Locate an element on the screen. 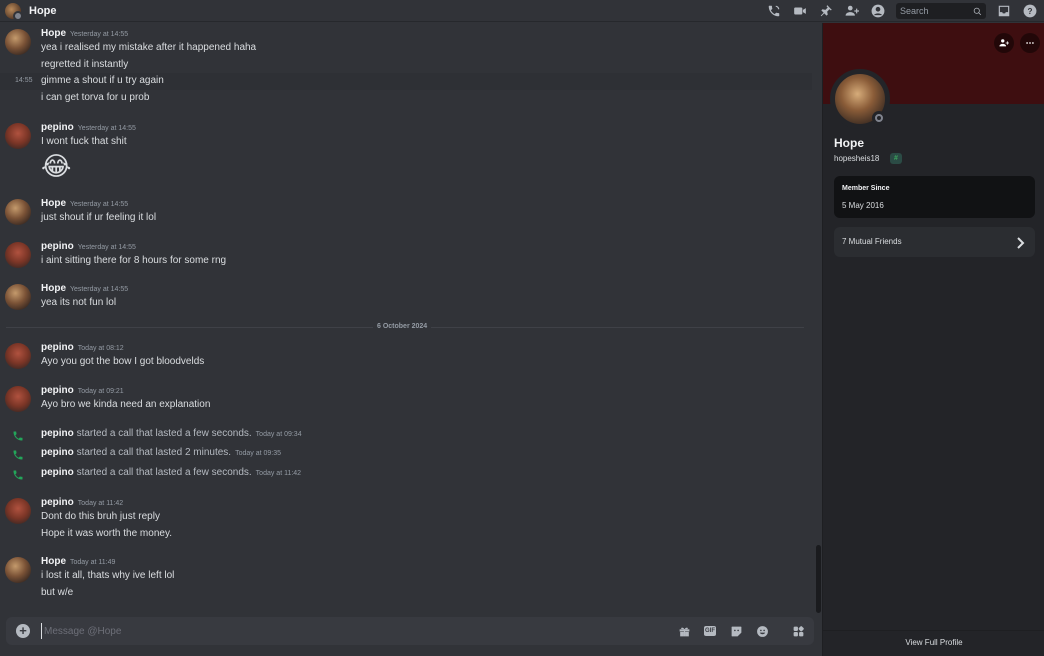 Image resolution: width=1044 pixels, height=656 pixels. message-text: i lost it all, thats why ive left lol is located at coordinates (108, 575).